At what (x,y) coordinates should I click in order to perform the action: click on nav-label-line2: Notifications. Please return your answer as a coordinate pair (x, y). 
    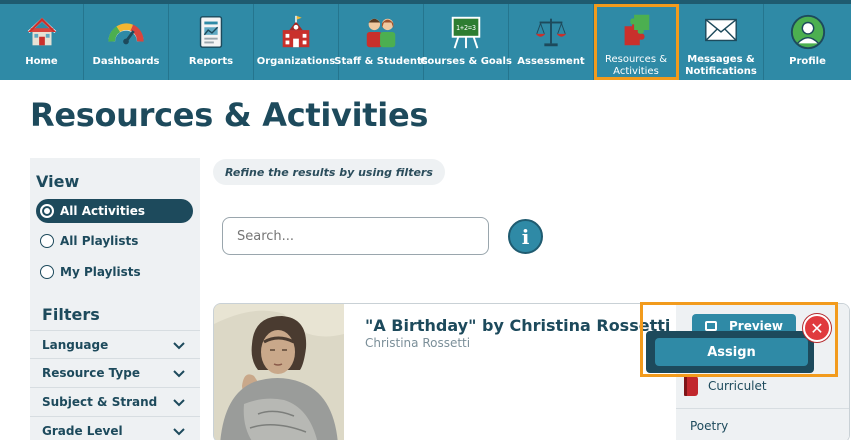
    Looking at the image, I should click on (721, 71).